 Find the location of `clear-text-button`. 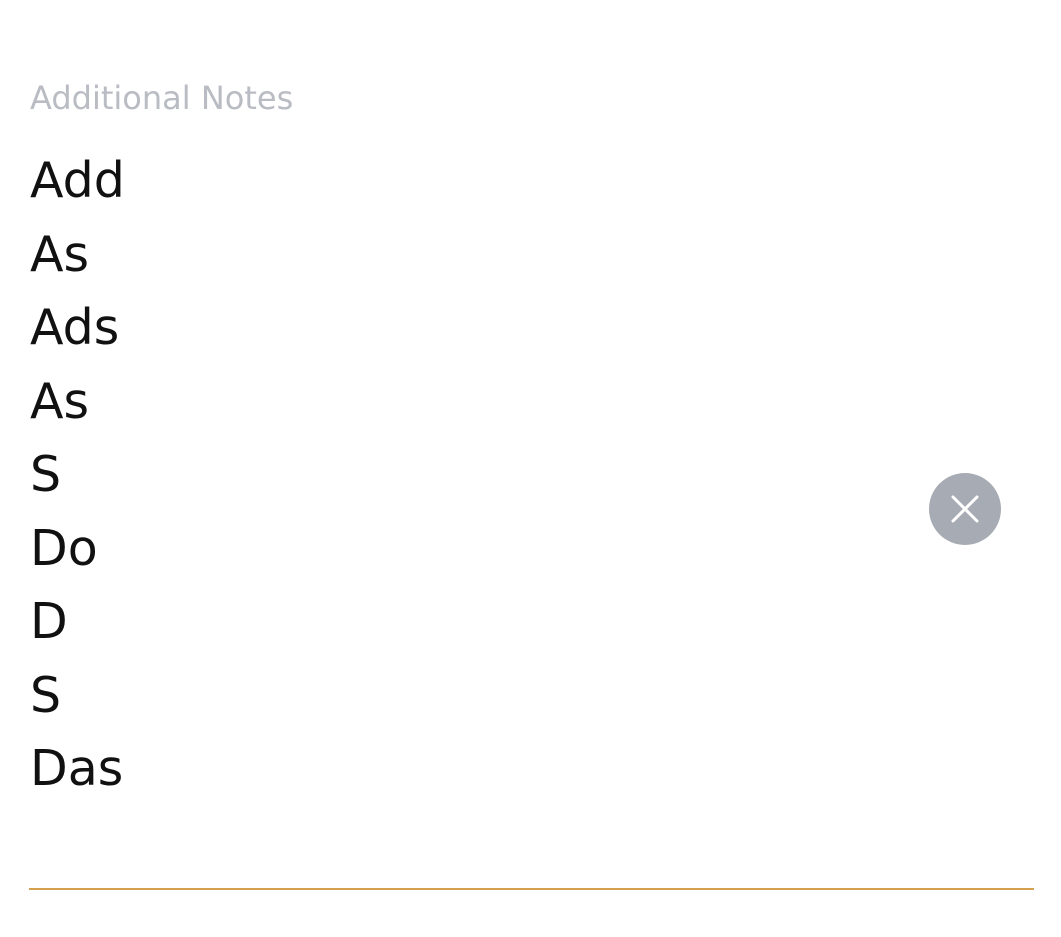

clear-text-button is located at coordinates (965, 509).